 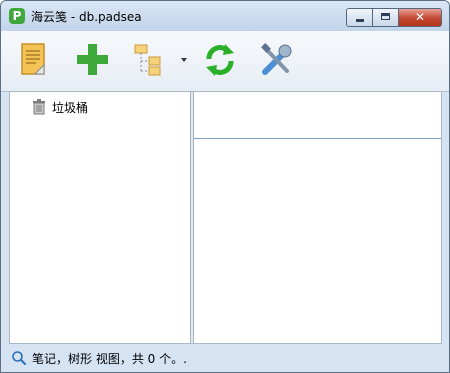 I want to click on note-icon, so click(x=33, y=59).